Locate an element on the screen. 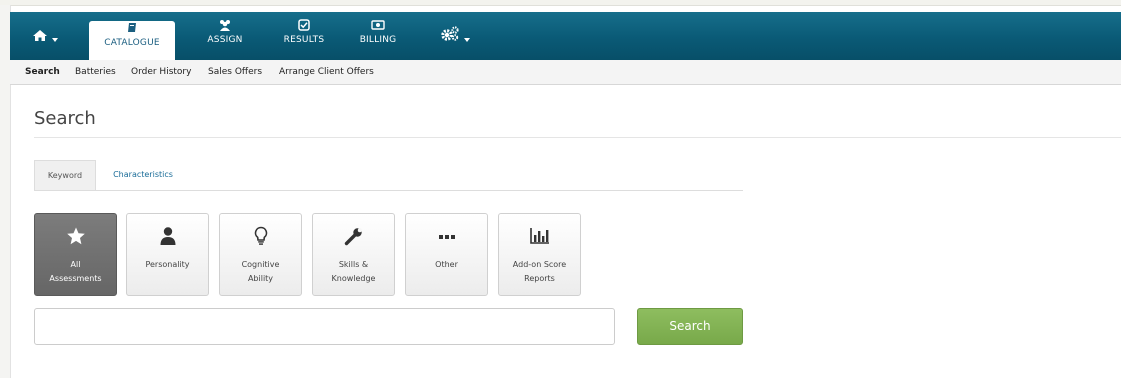  home-menu is located at coordinates (45, 36).